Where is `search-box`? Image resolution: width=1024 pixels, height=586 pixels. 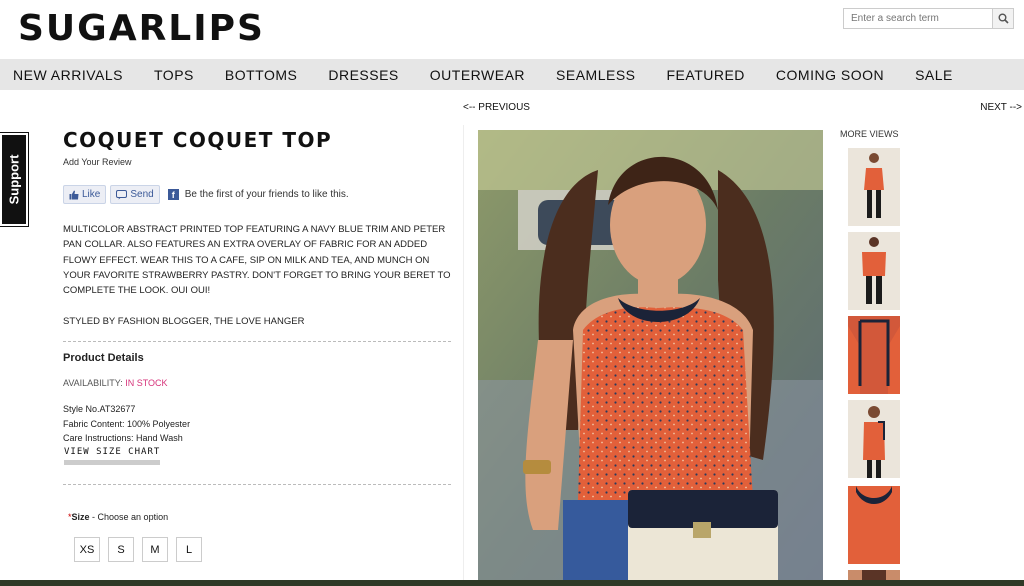
search-box is located at coordinates (928, 18).